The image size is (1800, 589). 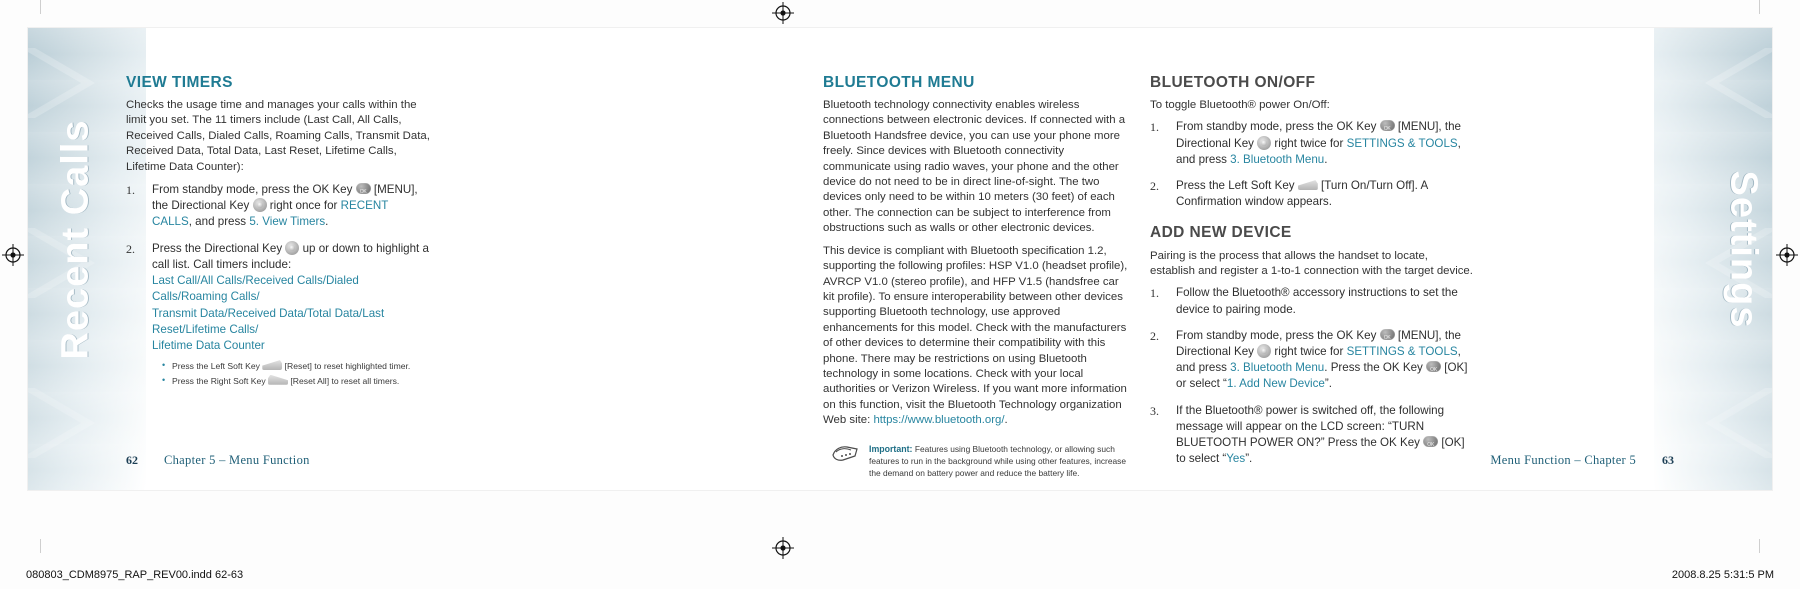 What do you see at coordinates (1006, 420) in the screenshot?
I see `paragraph-text: .` at bounding box center [1006, 420].